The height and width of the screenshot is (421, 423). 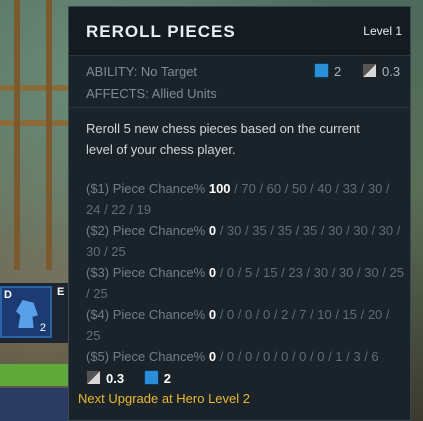 What do you see at coordinates (42, 328) in the screenshot?
I see `slot-count: 2` at bounding box center [42, 328].